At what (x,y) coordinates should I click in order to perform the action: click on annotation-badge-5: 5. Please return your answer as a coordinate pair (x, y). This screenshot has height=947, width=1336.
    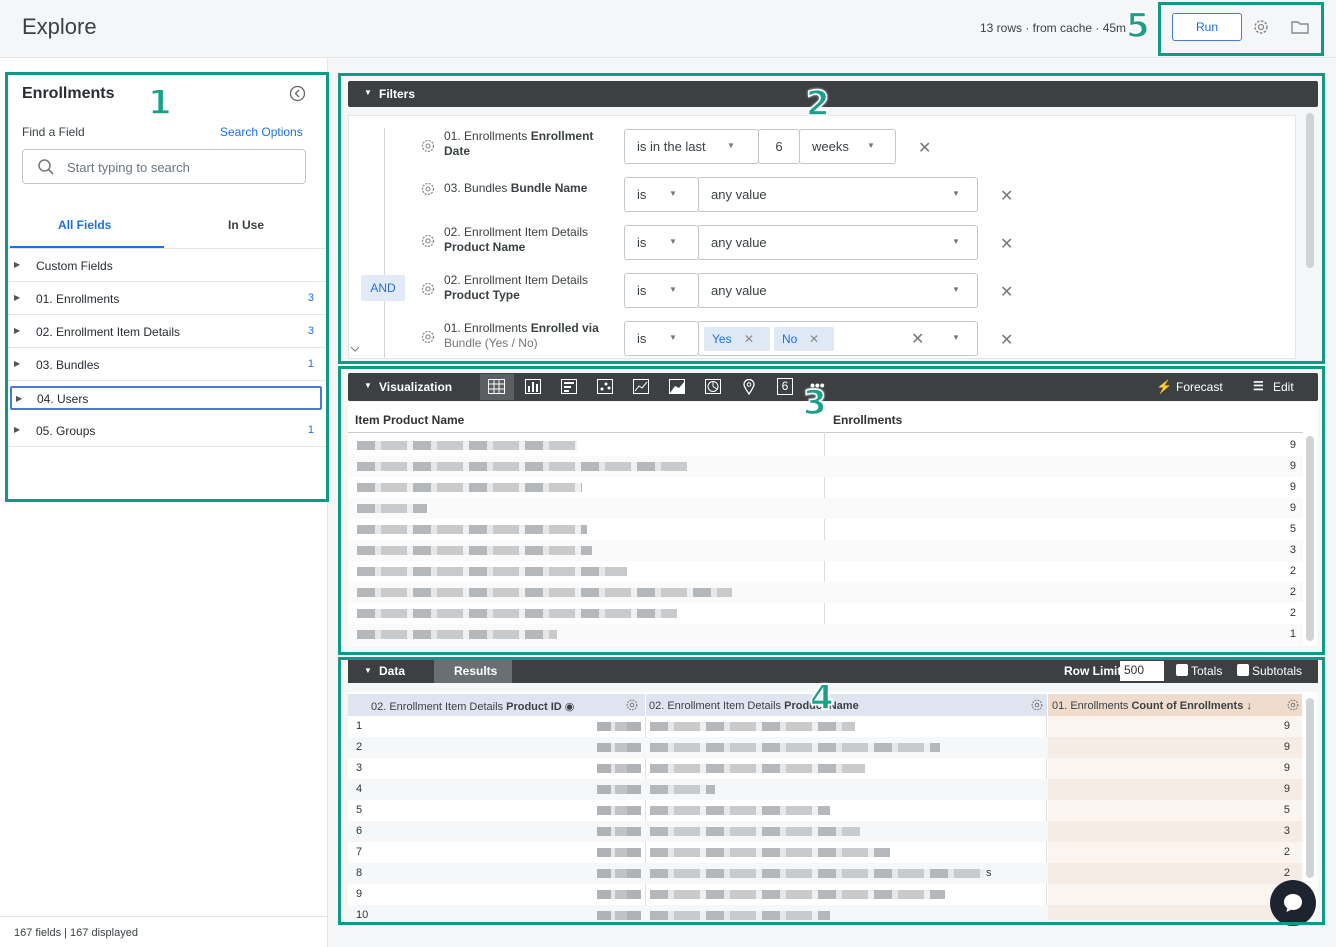
    Looking at the image, I should click on (1137, 26).